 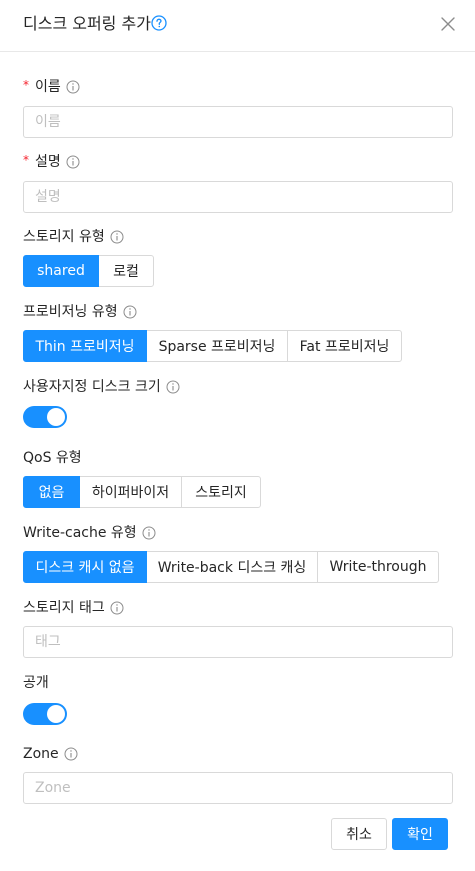 What do you see at coordinates (85, 567) in the screenshot?
I see `write-cache-none-option: 디스크 캐시 없음` at bounding box center [85, 567].